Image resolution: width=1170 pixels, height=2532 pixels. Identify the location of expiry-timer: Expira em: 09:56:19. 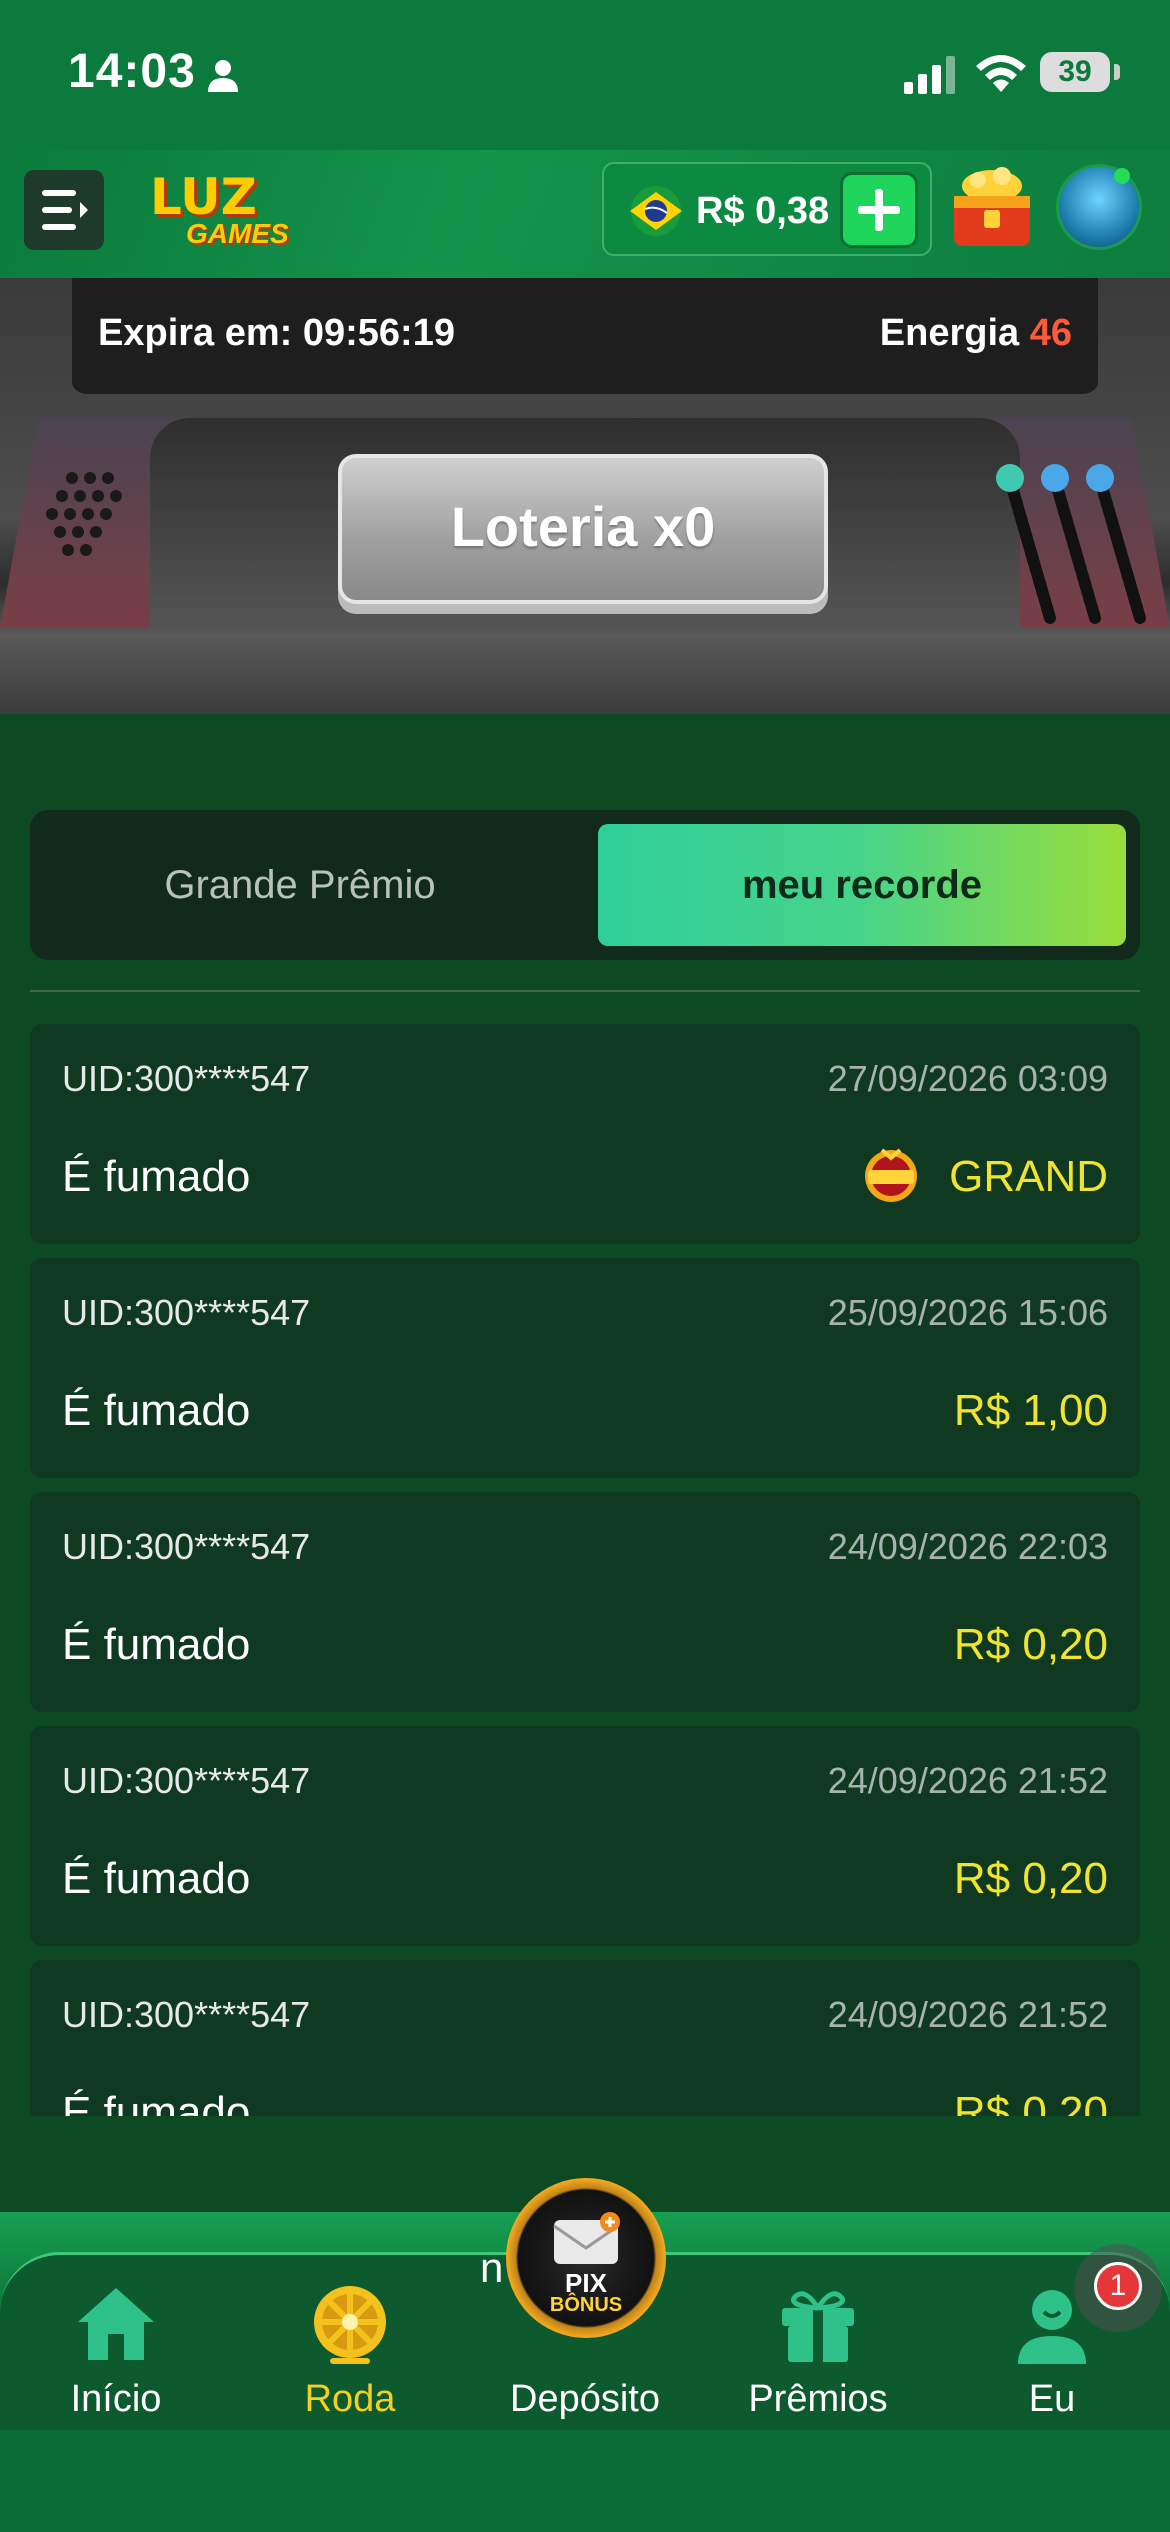
(276, 333).